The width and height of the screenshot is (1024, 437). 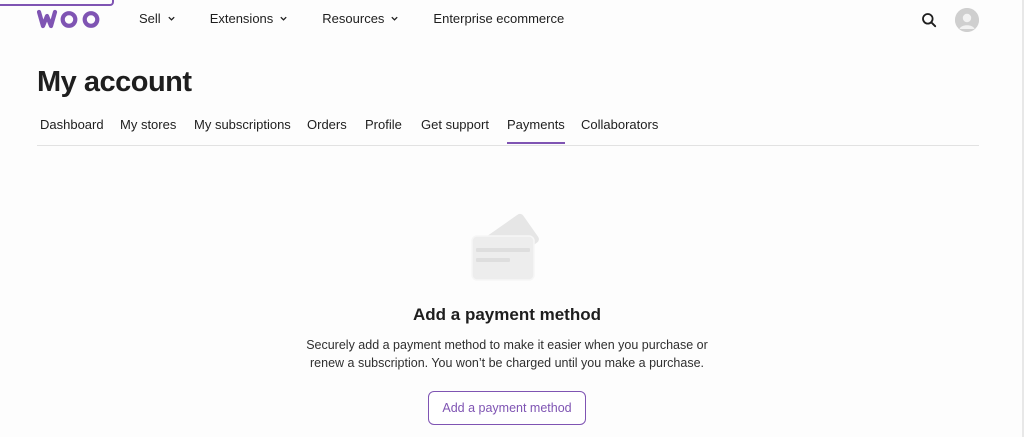 I want to click on tab-profile: Profile, so click(x=383, y=124).